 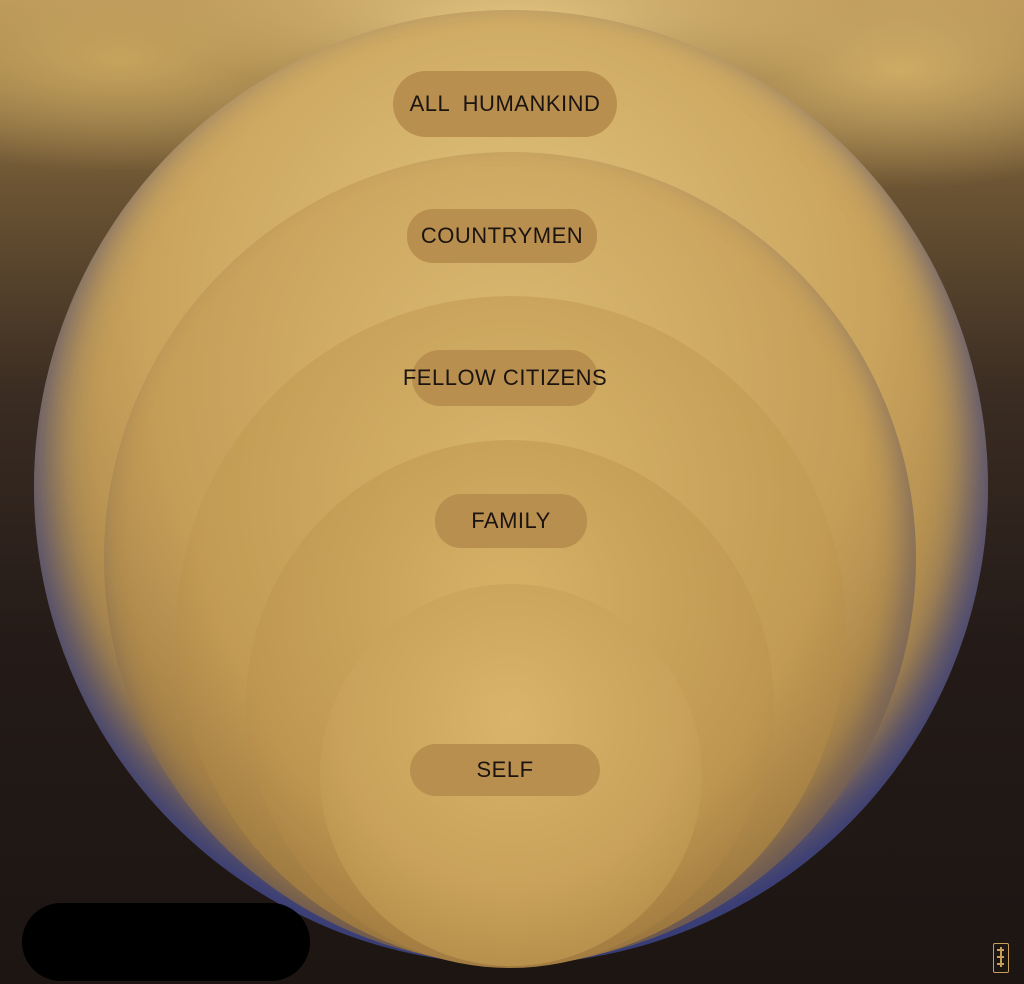 I want to click on label-text: FAMILY, so click(x=511, y=520).